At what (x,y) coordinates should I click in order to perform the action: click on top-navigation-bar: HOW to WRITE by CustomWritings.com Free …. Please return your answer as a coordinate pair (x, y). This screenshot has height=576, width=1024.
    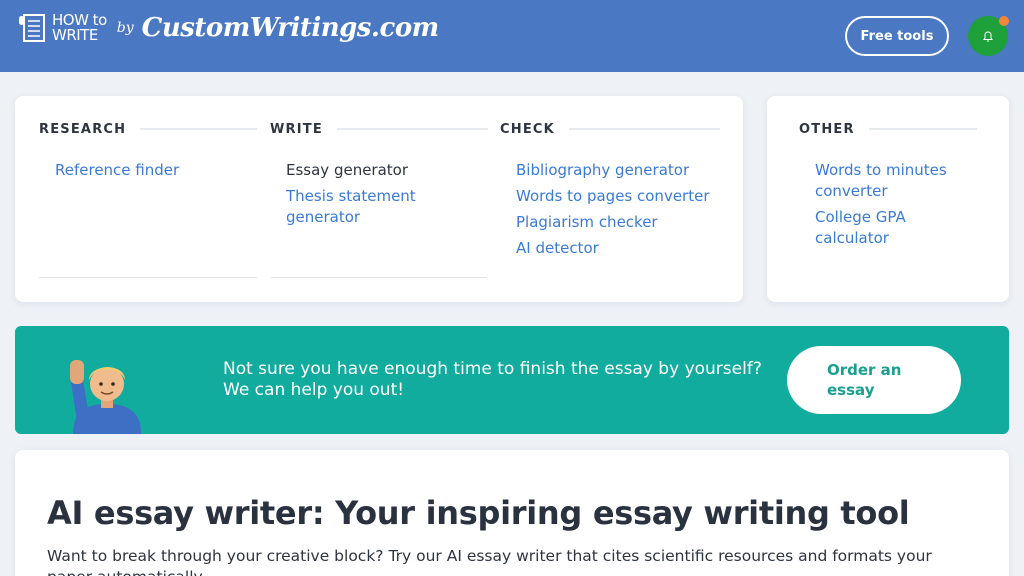
    Looking at the image, I should click on (512, 36).